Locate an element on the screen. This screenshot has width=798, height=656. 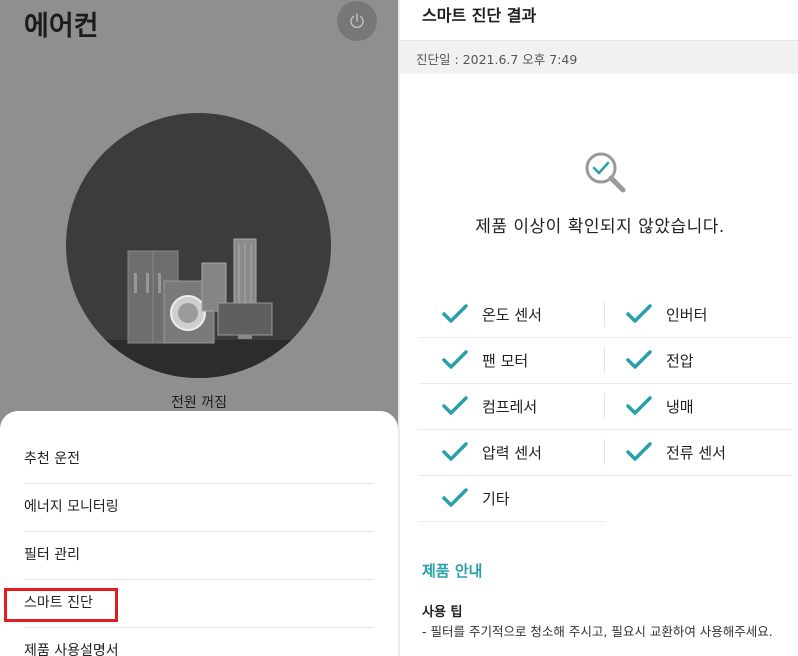
check-row: 컴프레서 냉매 is located at coordinates (605, 406).